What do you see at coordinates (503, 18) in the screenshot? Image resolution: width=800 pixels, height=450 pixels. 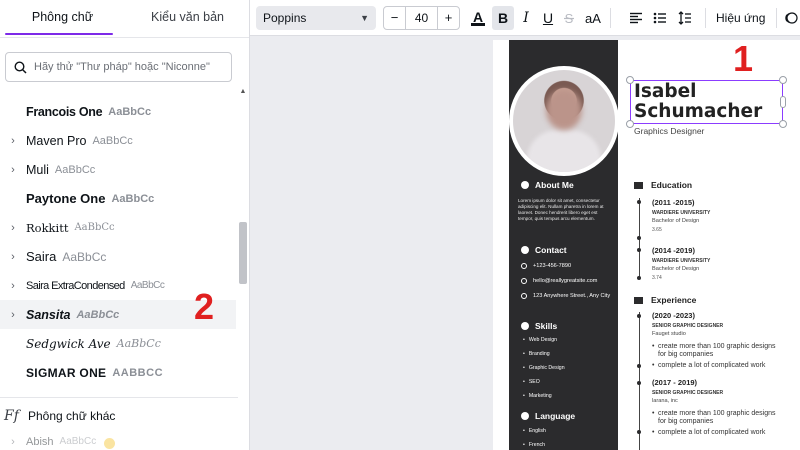 I see `bold-button: B` at bounding box center [503, 18].